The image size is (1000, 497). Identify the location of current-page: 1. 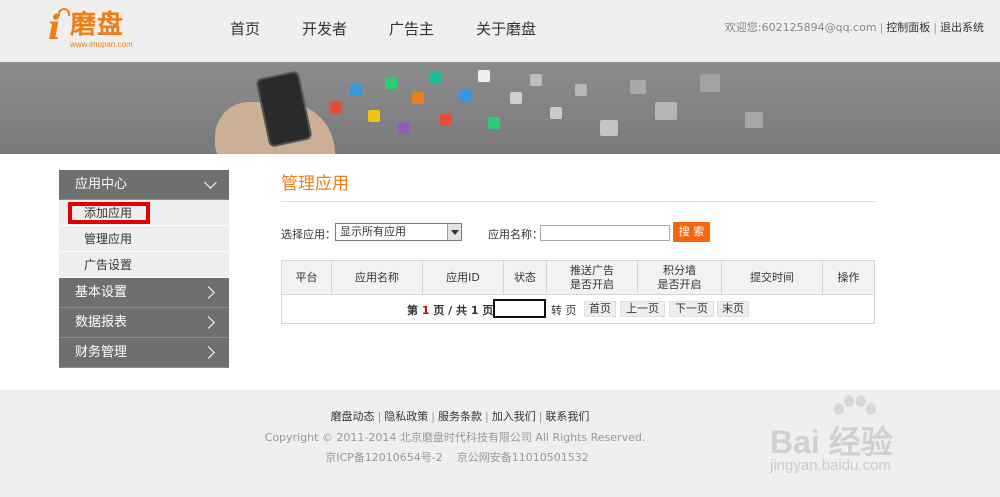
(425, 310).